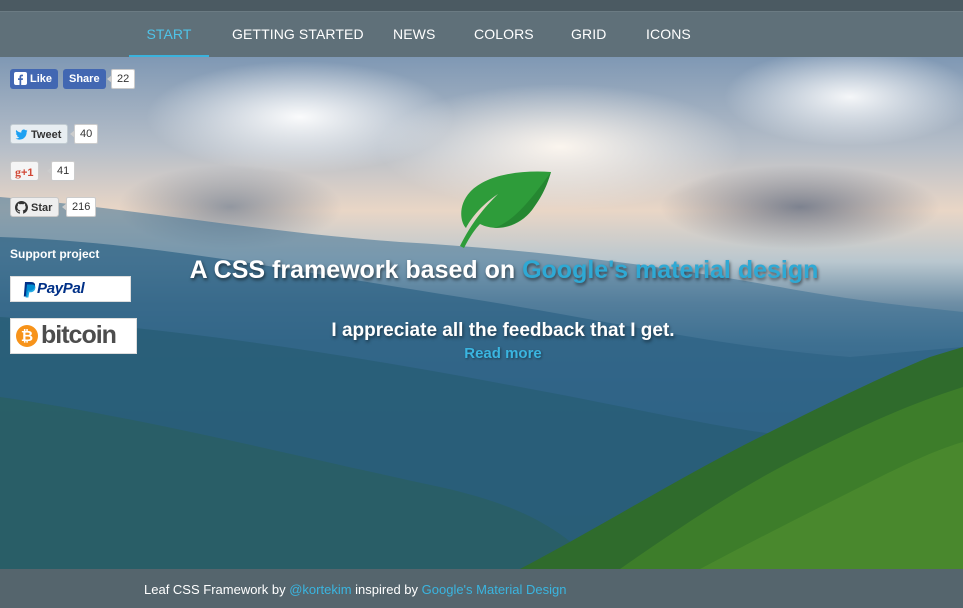 The width and height of the screenshot is (963, 608). I want to click on github-star-button: Star, so click(35, 207).